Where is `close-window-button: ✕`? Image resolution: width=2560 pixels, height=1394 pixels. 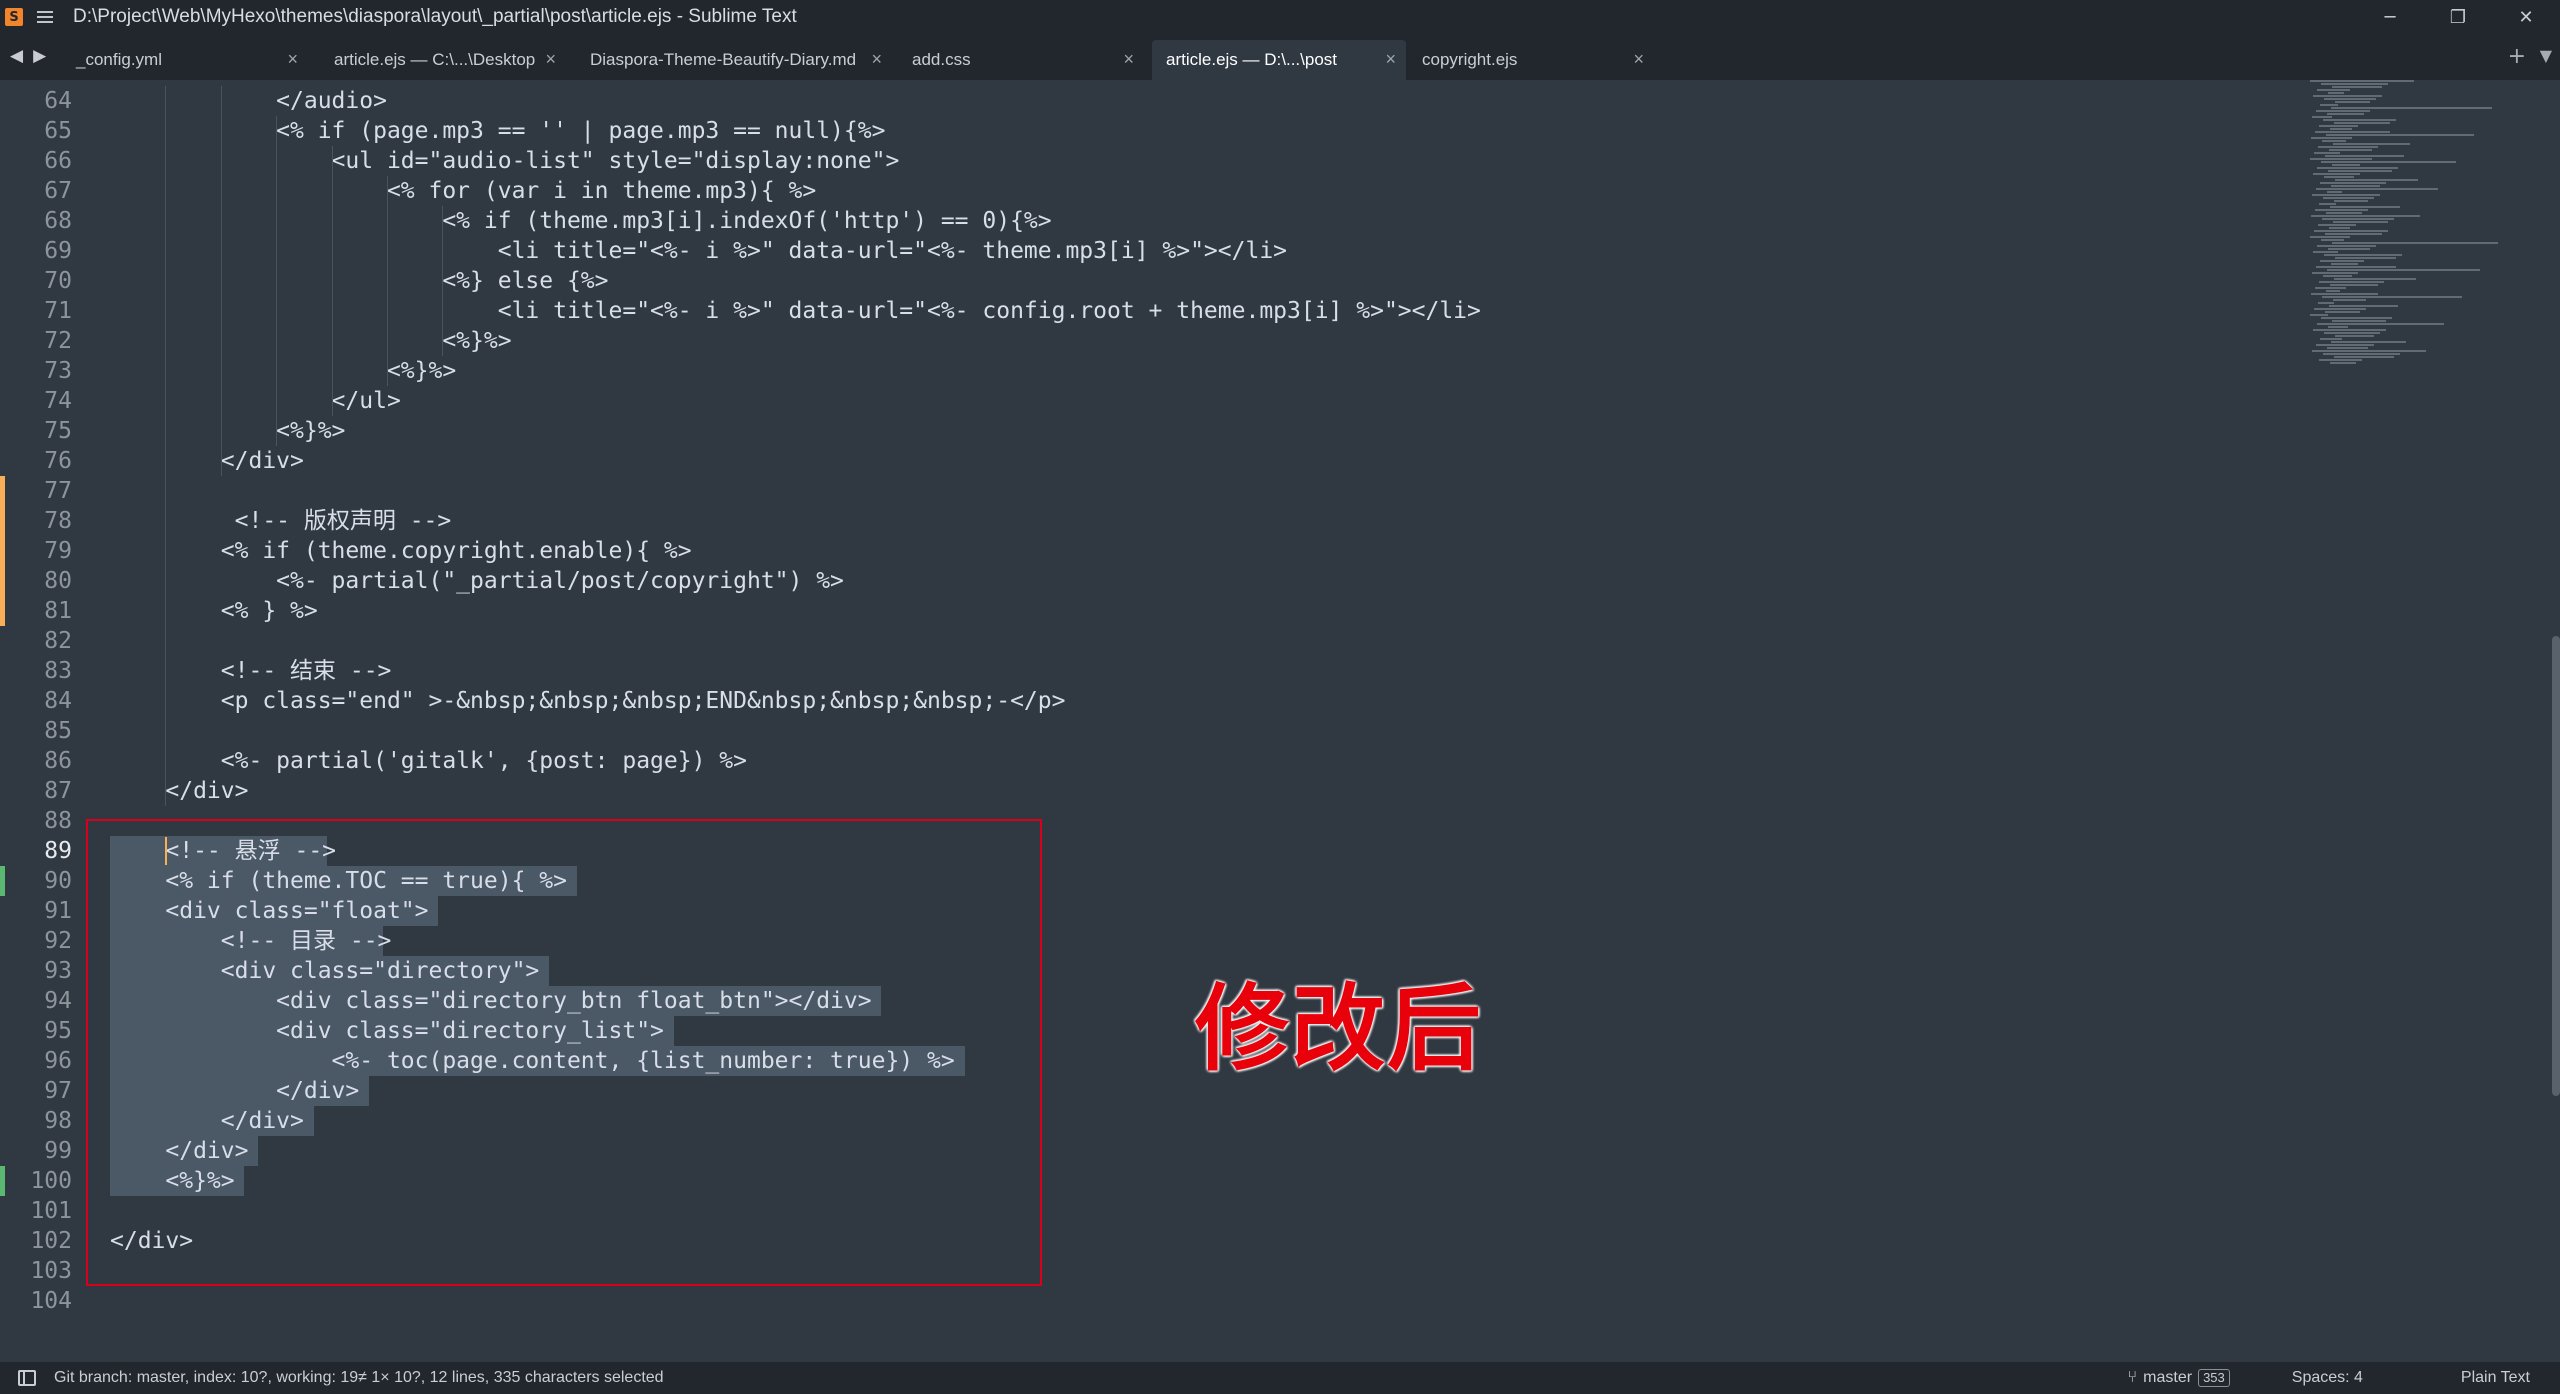
close-window-button: ✕ is located at coordinates (2526, 17).